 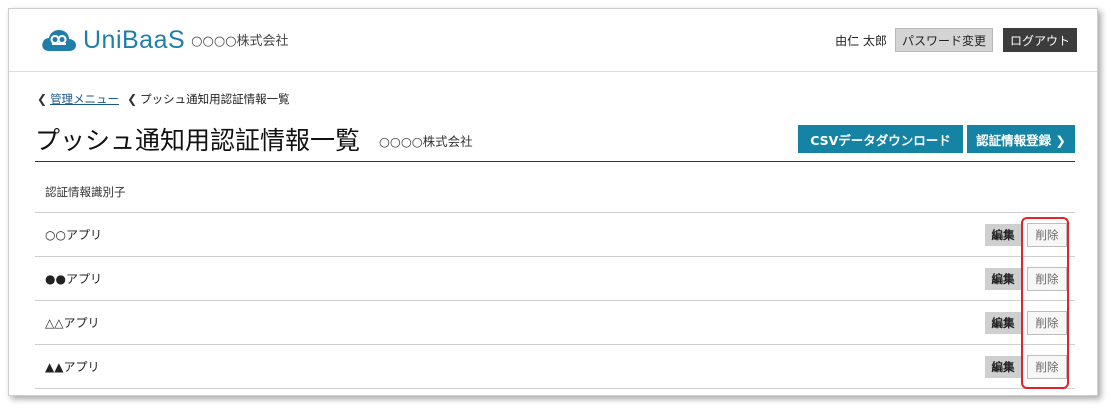 I want to click on row-name: ○○アプリ, so click(x=73, y=235).